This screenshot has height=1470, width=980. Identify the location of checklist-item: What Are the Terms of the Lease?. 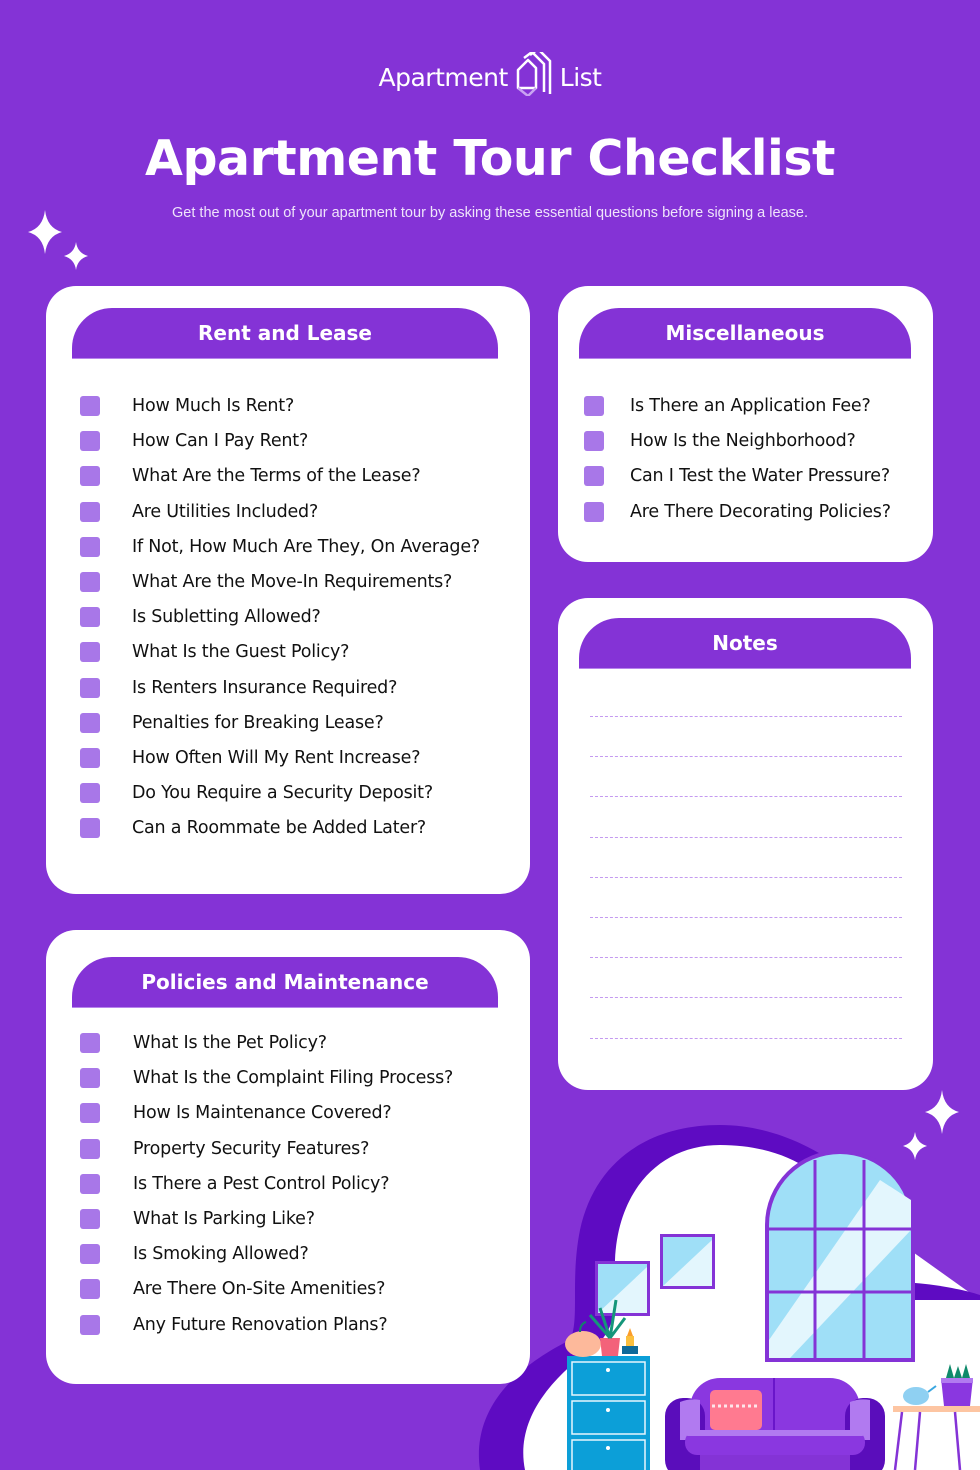
(250, 476).